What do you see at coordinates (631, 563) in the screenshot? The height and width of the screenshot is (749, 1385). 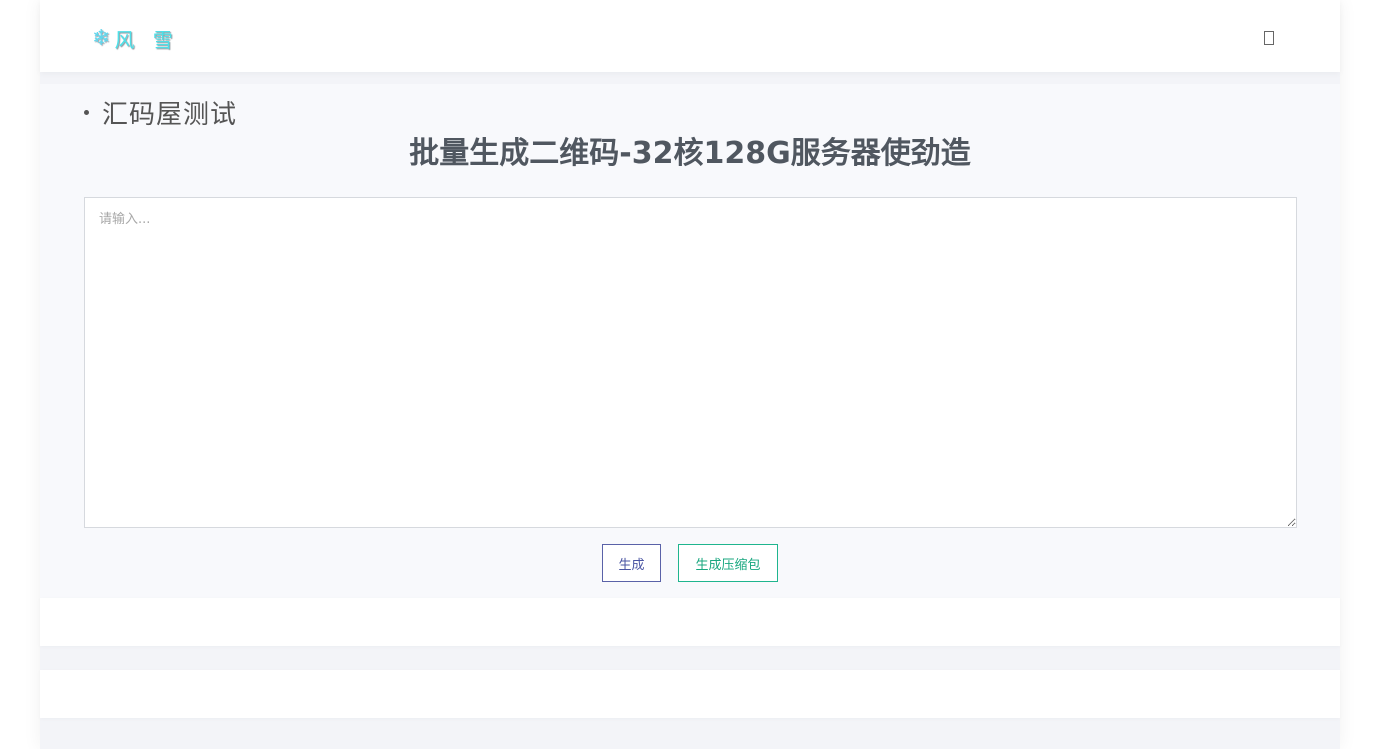 I see `generate-button: 生成` at bounding box center [631, 563].